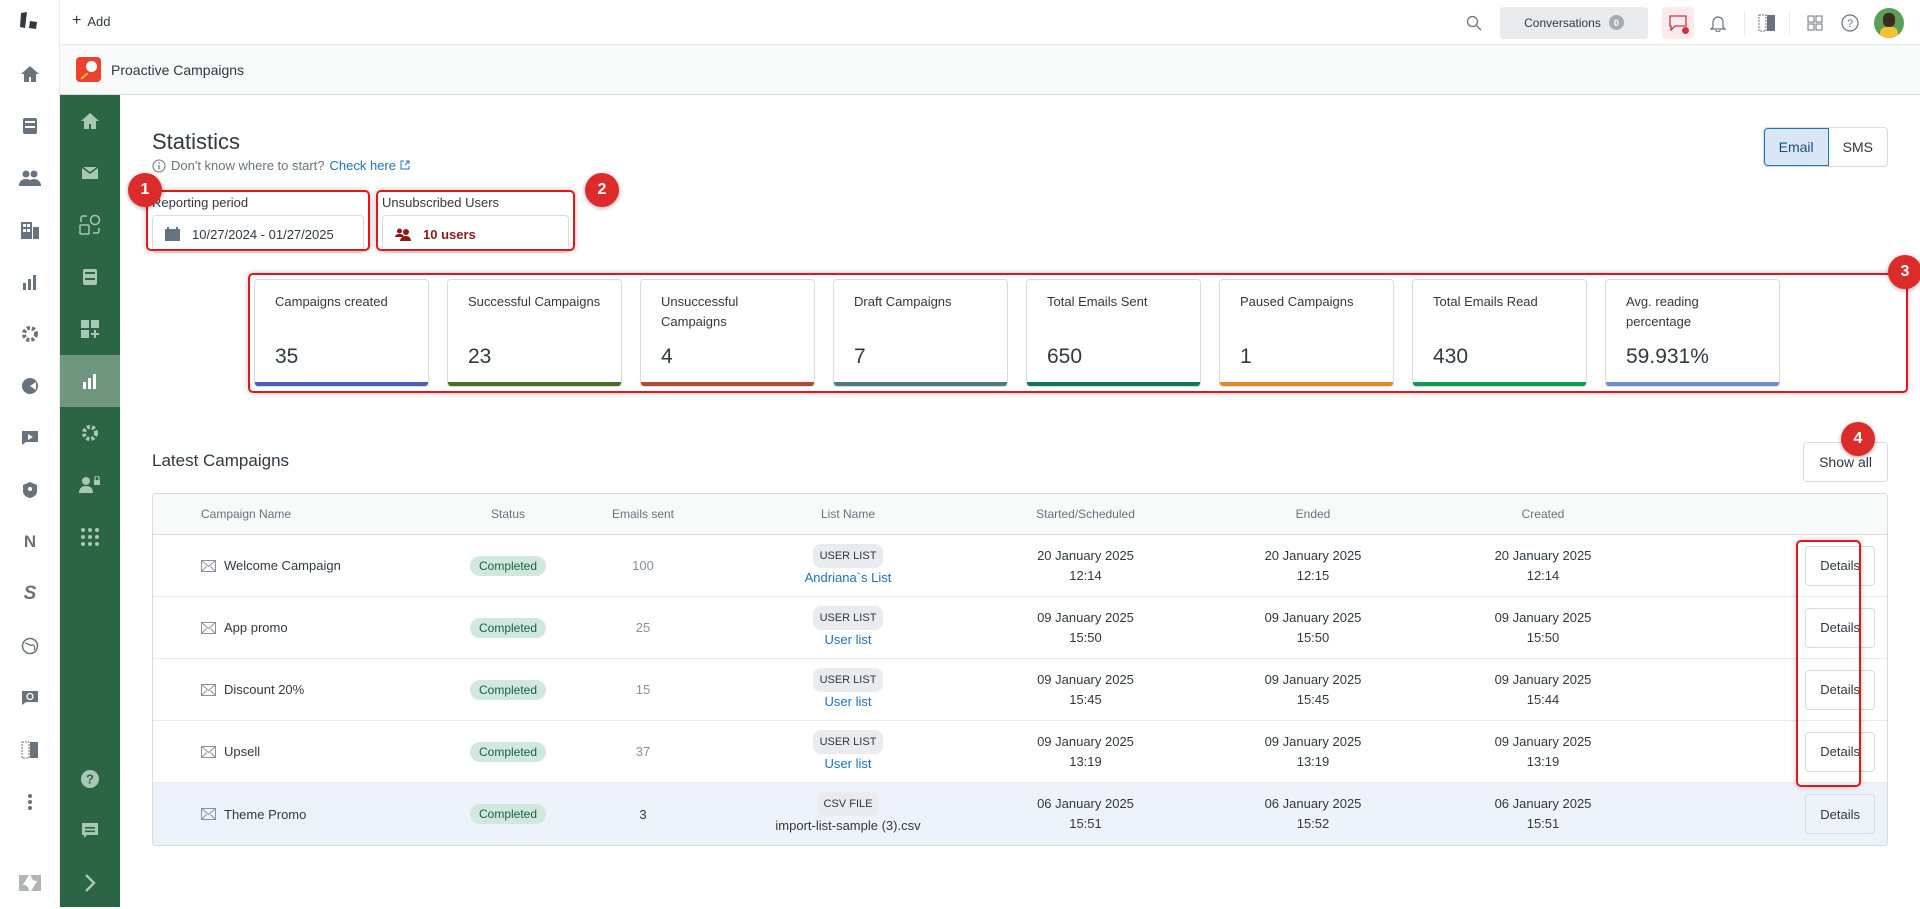  Describe the element at coordinates (90, 537) in the screenshot. I see `app-nav-apps-grid-icon` at that location.